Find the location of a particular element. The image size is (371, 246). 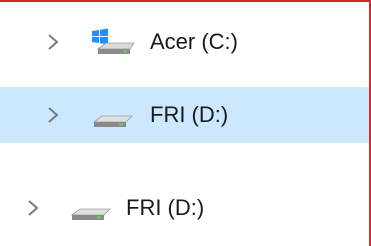

tree-item-label: Acer (C:) is located at coordinates (194, 41).